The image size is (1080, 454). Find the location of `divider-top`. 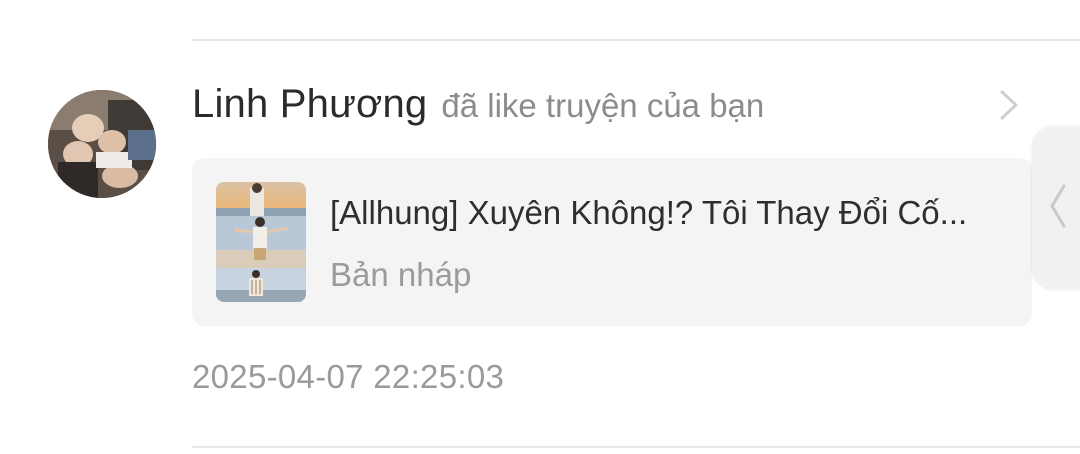

divider-top is located at coordinates (636, 40).